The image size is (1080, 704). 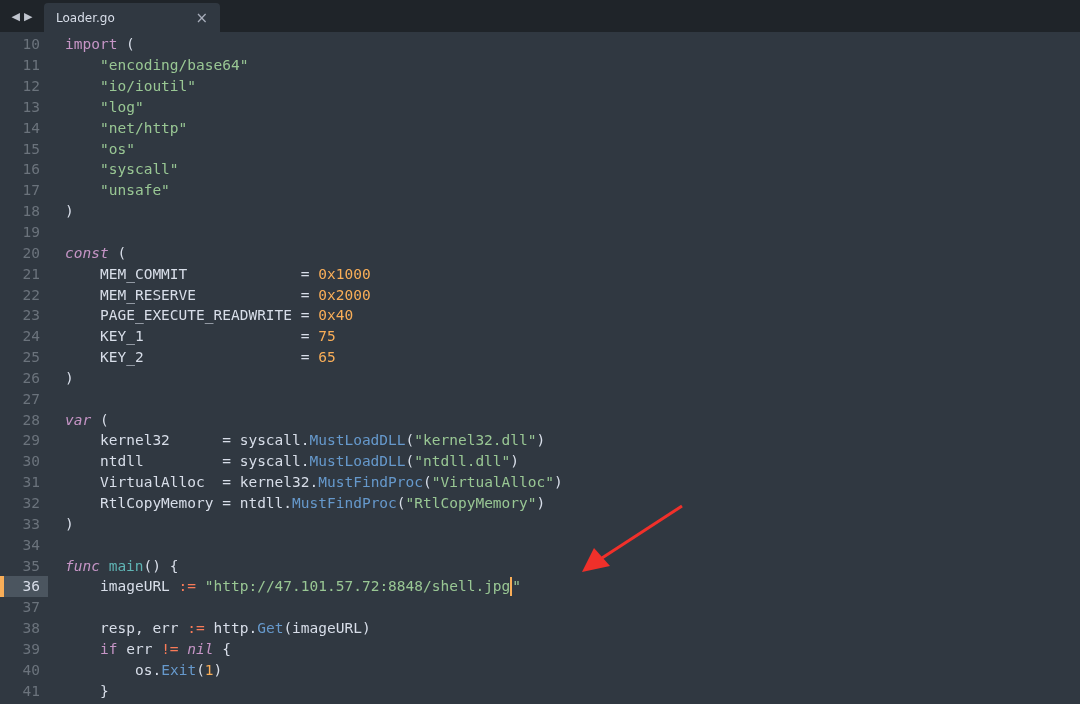 I want to click on code-text: imageURL, so click(x=135, y=586).